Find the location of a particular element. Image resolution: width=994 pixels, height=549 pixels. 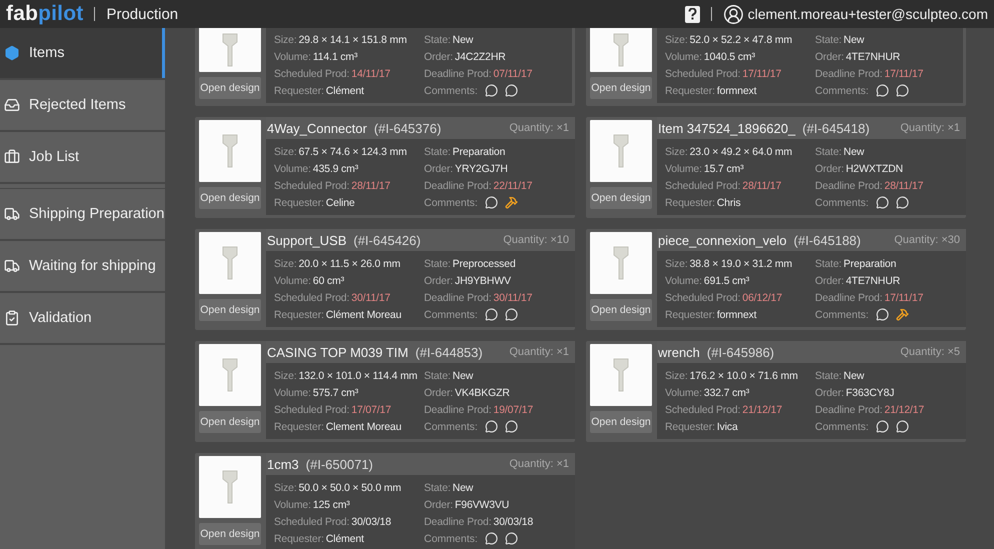

section-title: Production is located at coordinates (142, 14).